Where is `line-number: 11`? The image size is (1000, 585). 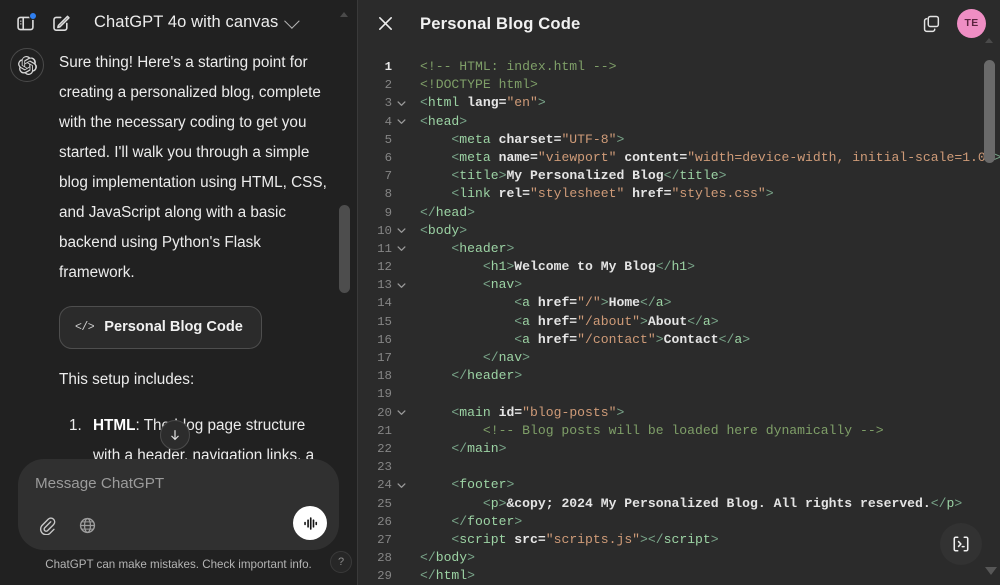 line-number: 11 is located at coordinates (384, 248).